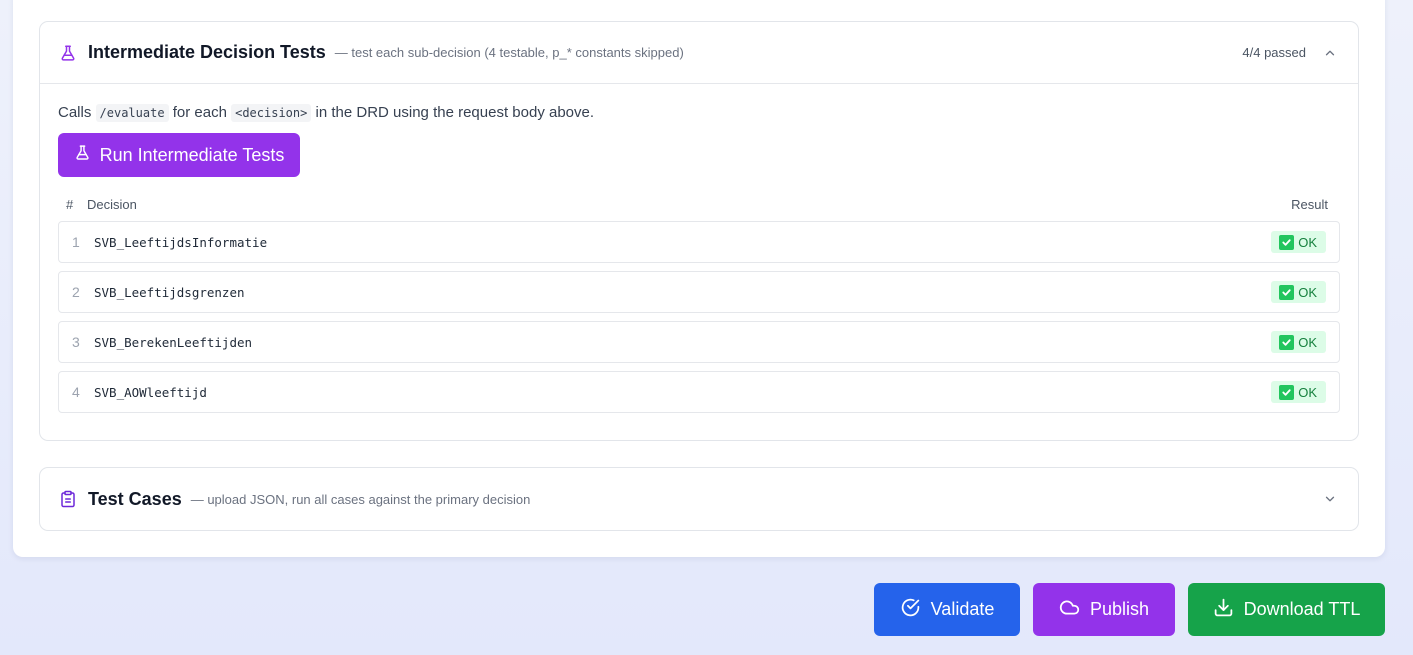  I want to click on column-header-result: Result, so click(1309, 204).